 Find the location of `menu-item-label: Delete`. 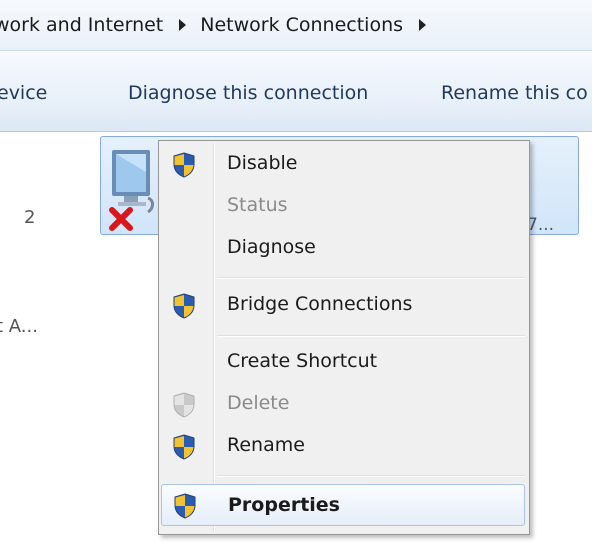

menu-item-label: Delete is located at coordinates (258, 403).